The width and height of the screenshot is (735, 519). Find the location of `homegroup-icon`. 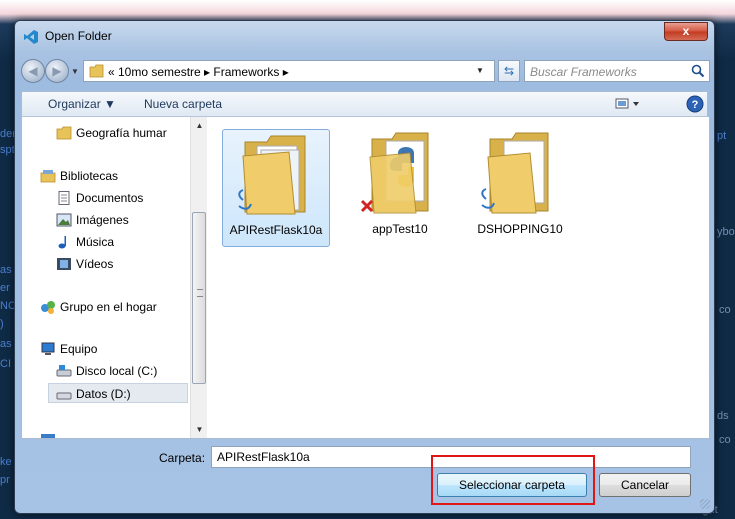

homegroup-icon is located at coordinates (48, 307).